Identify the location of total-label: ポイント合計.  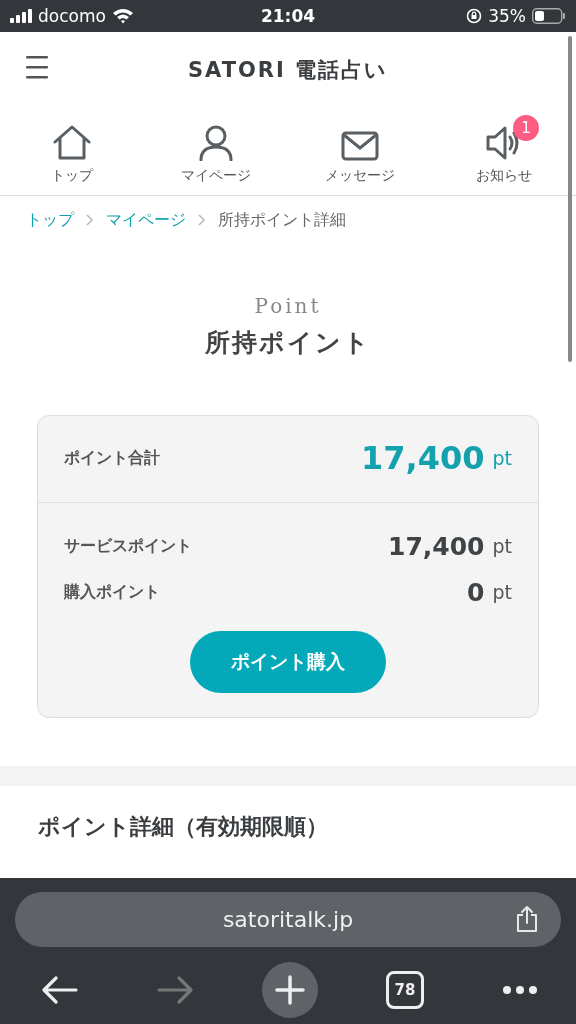
(112, 458).